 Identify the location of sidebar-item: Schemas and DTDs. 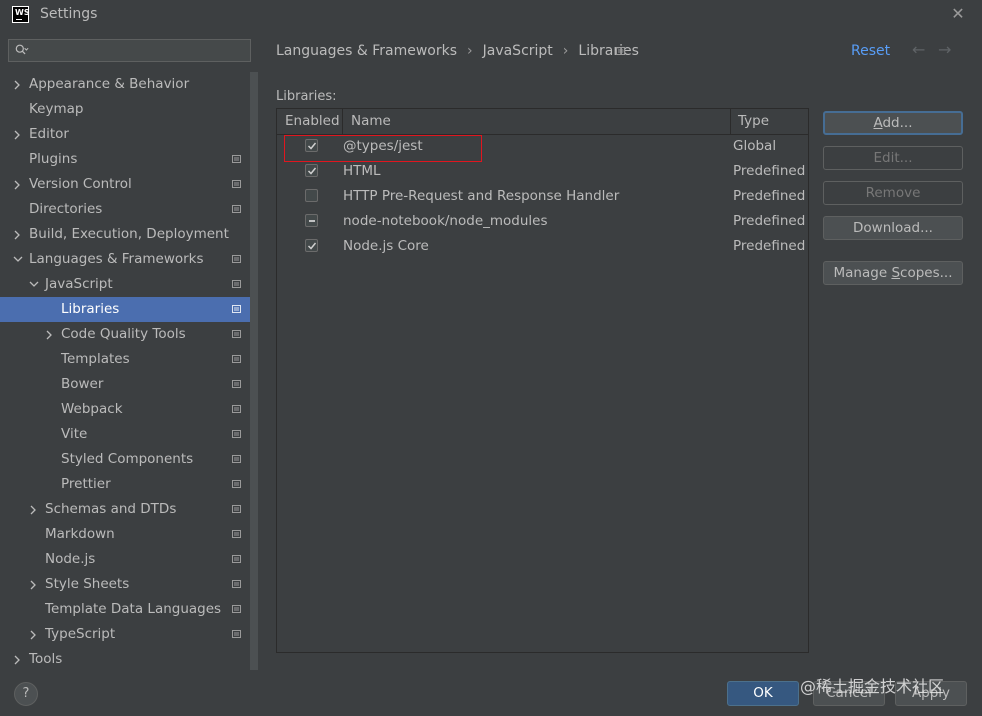
(125, 509).